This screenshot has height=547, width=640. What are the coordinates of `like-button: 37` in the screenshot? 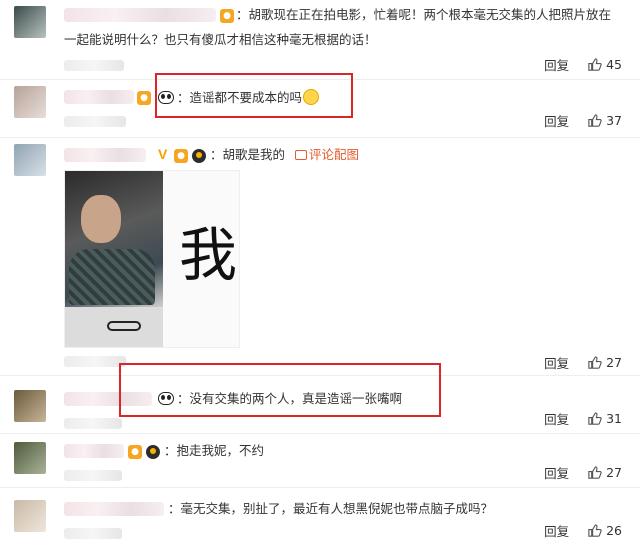 It's located at (604, 120).